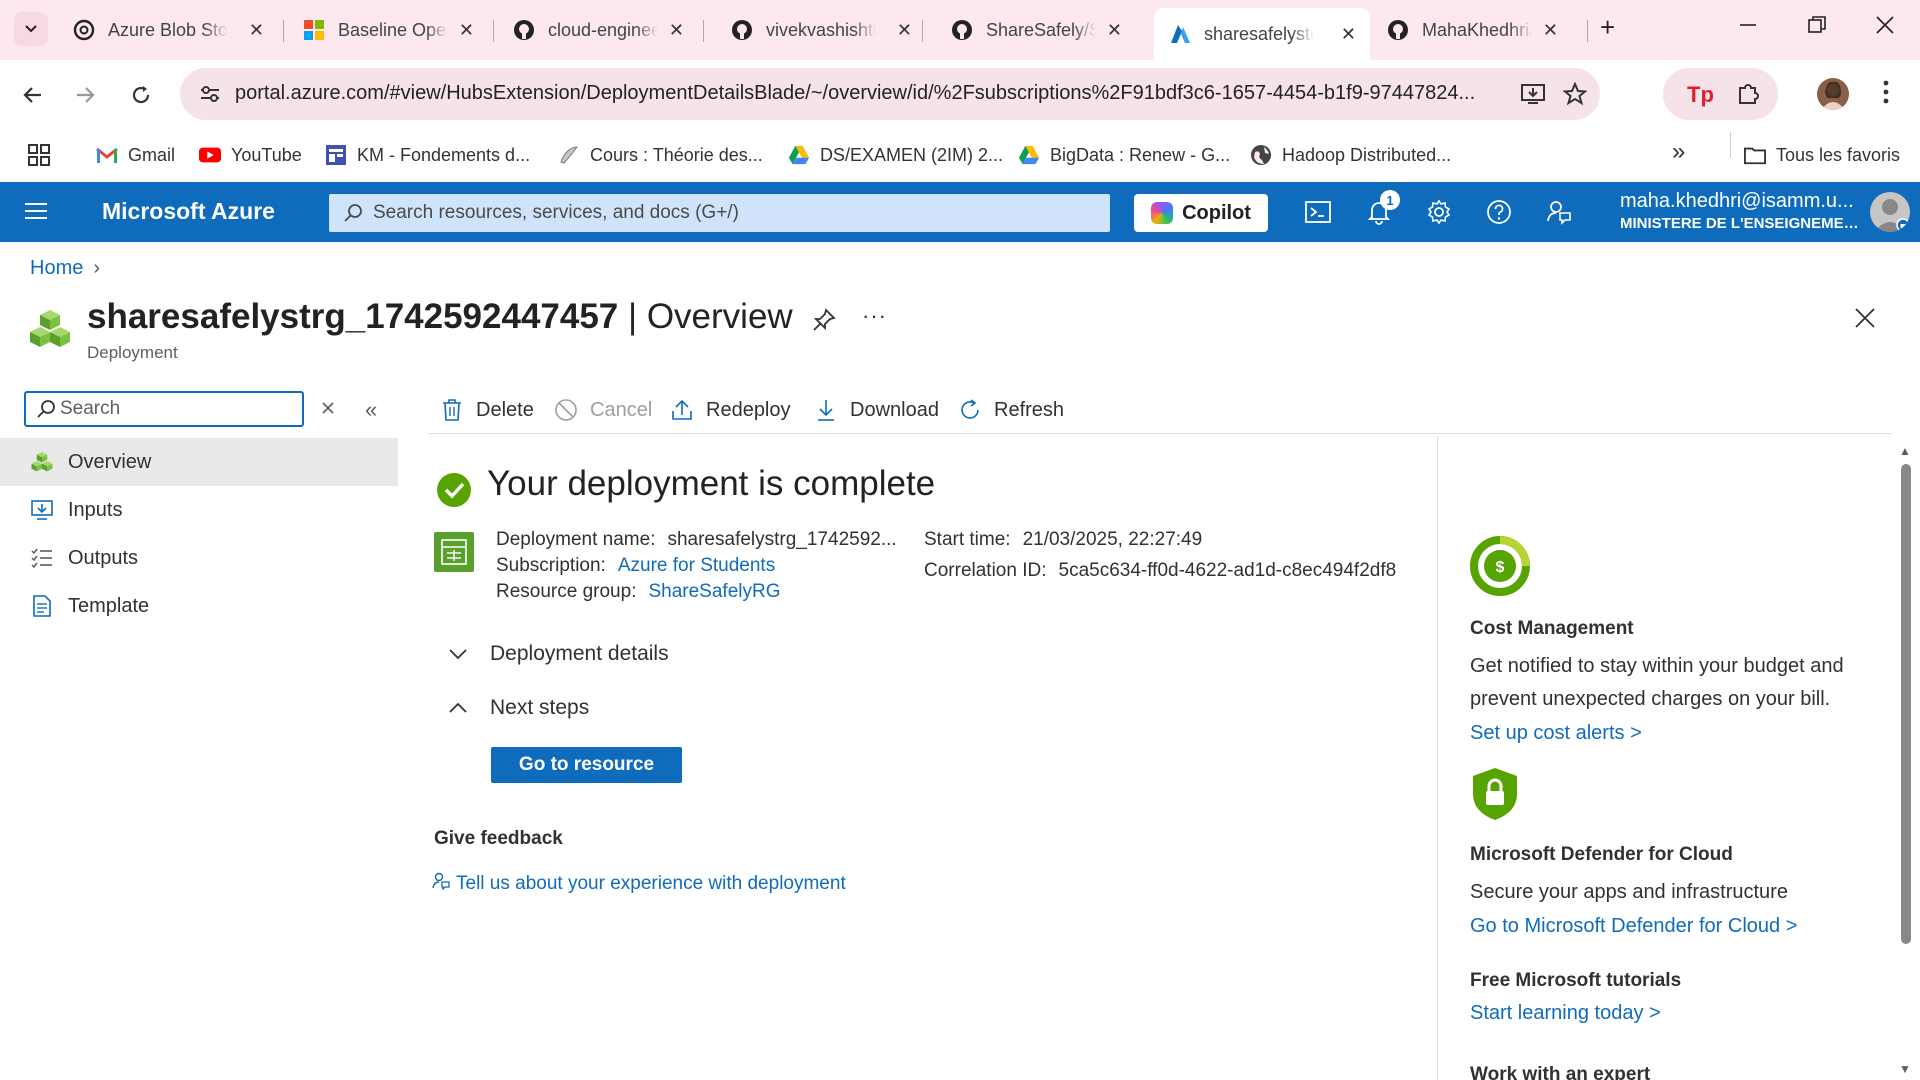  I want to click on list-check-icon, so click(42, 558).